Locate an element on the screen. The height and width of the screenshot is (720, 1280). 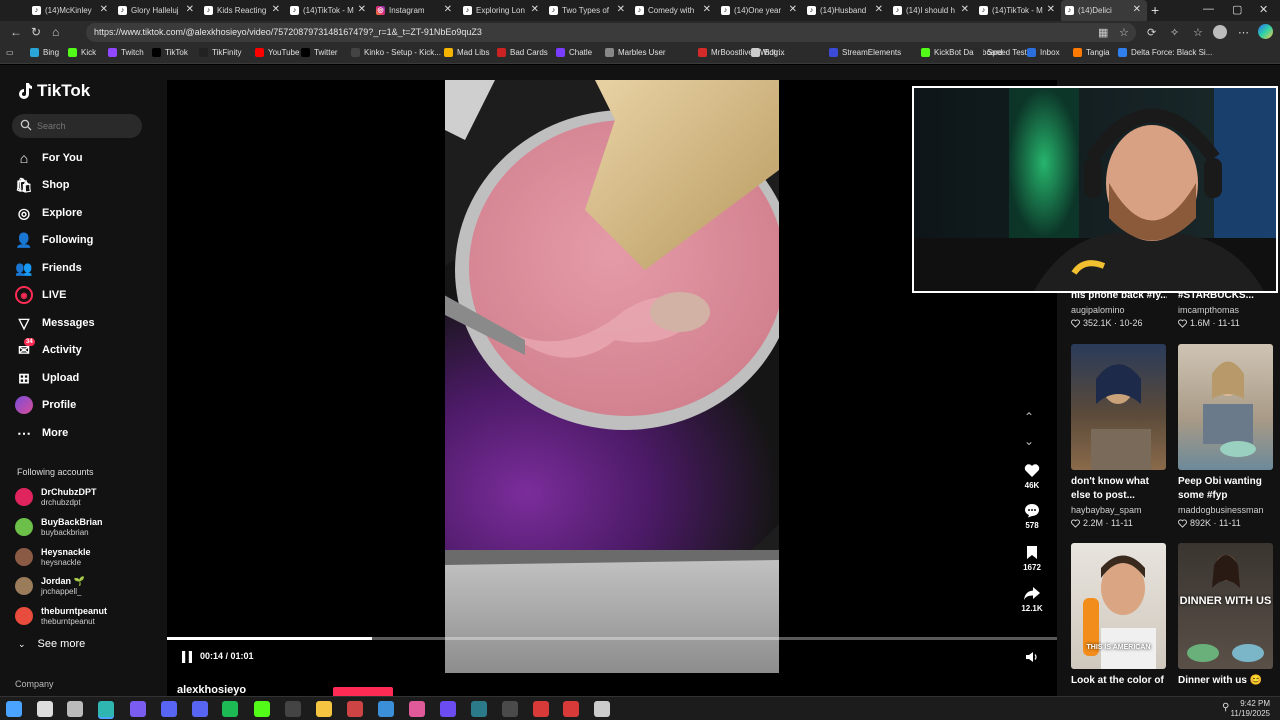
browser-tab: ♪ (14)Husband ✕ is located at coordinates (846, 10).